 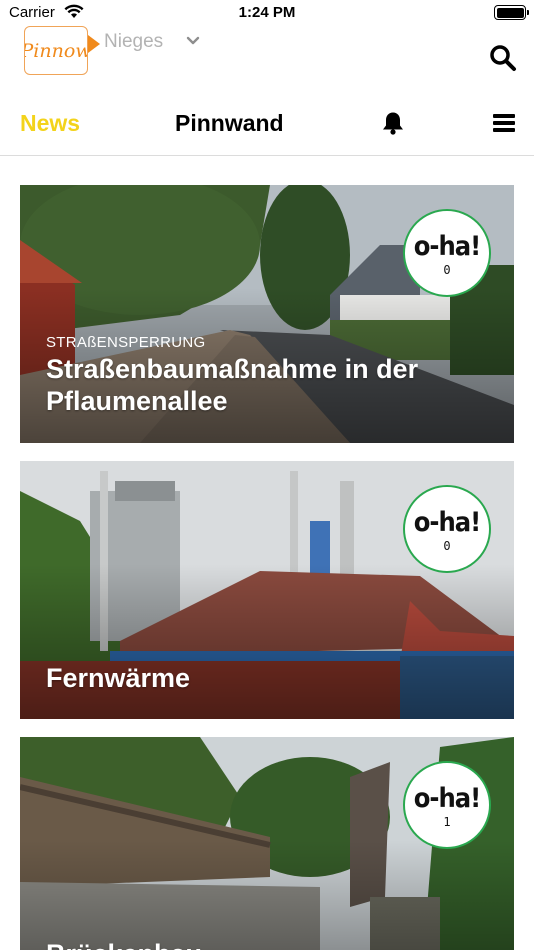 I want to click on tab-pinnwand: Pinnwand, so click(x=229, y=123).